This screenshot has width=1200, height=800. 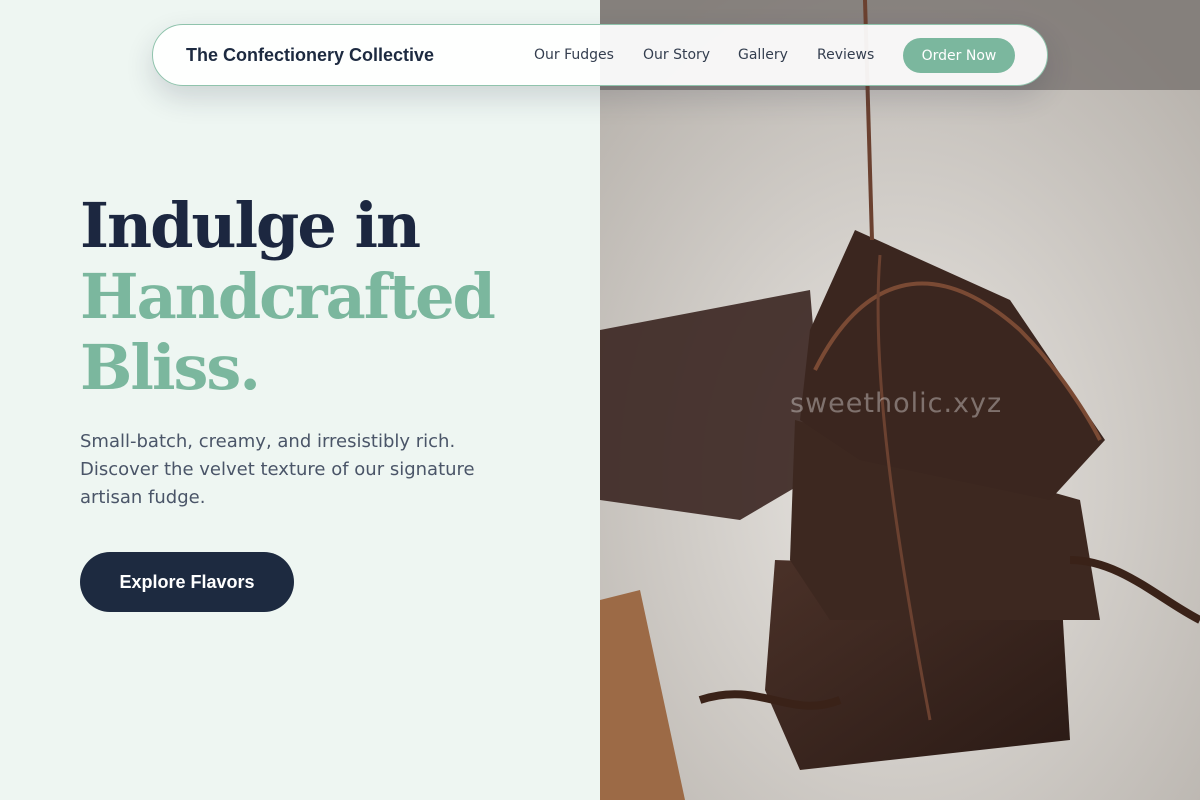 I want to click on nav-link-gallery: Gallery, so click(x=763, y=55).